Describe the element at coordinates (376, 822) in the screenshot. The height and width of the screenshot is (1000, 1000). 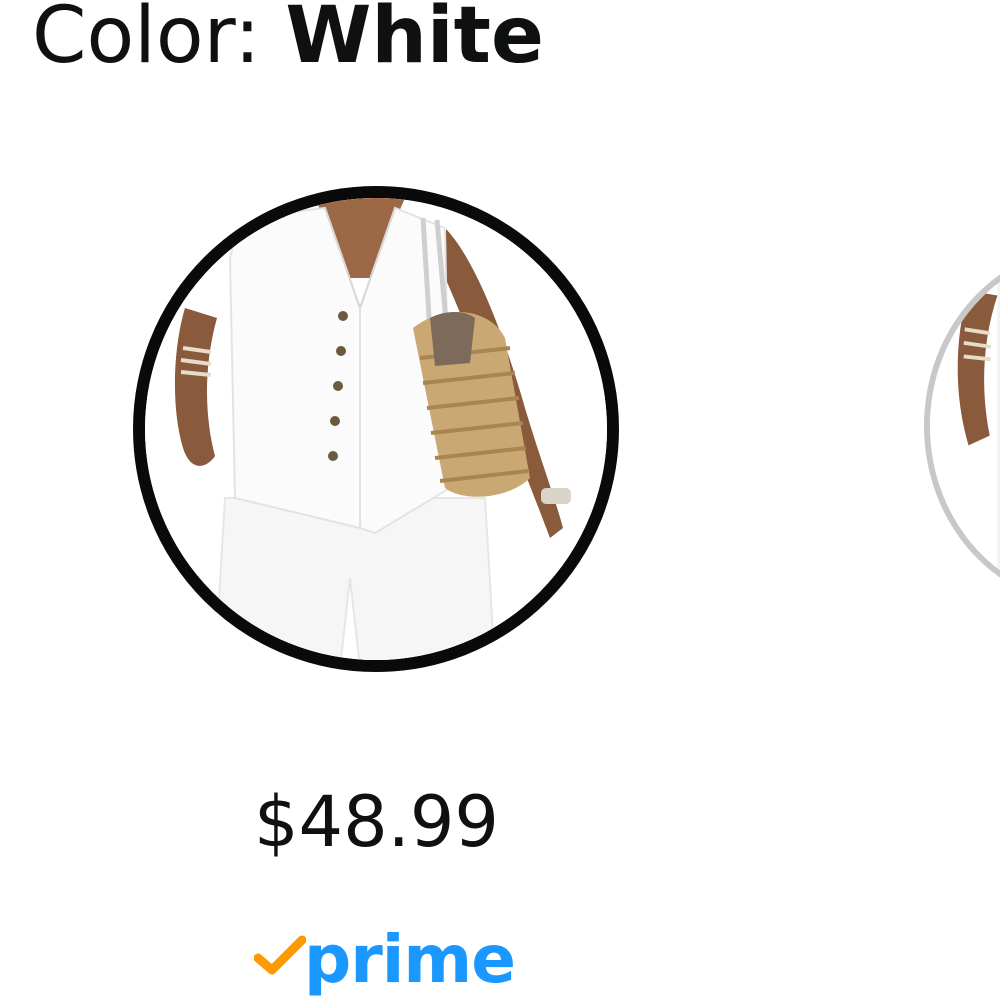
I see `variation-price: $48.99` at that location.